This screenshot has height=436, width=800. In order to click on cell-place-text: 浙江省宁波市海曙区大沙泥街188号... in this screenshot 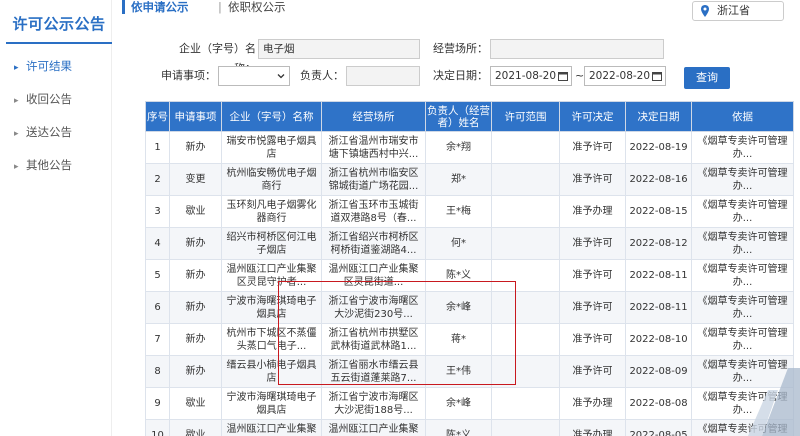, I will do `click(373, 403)`.